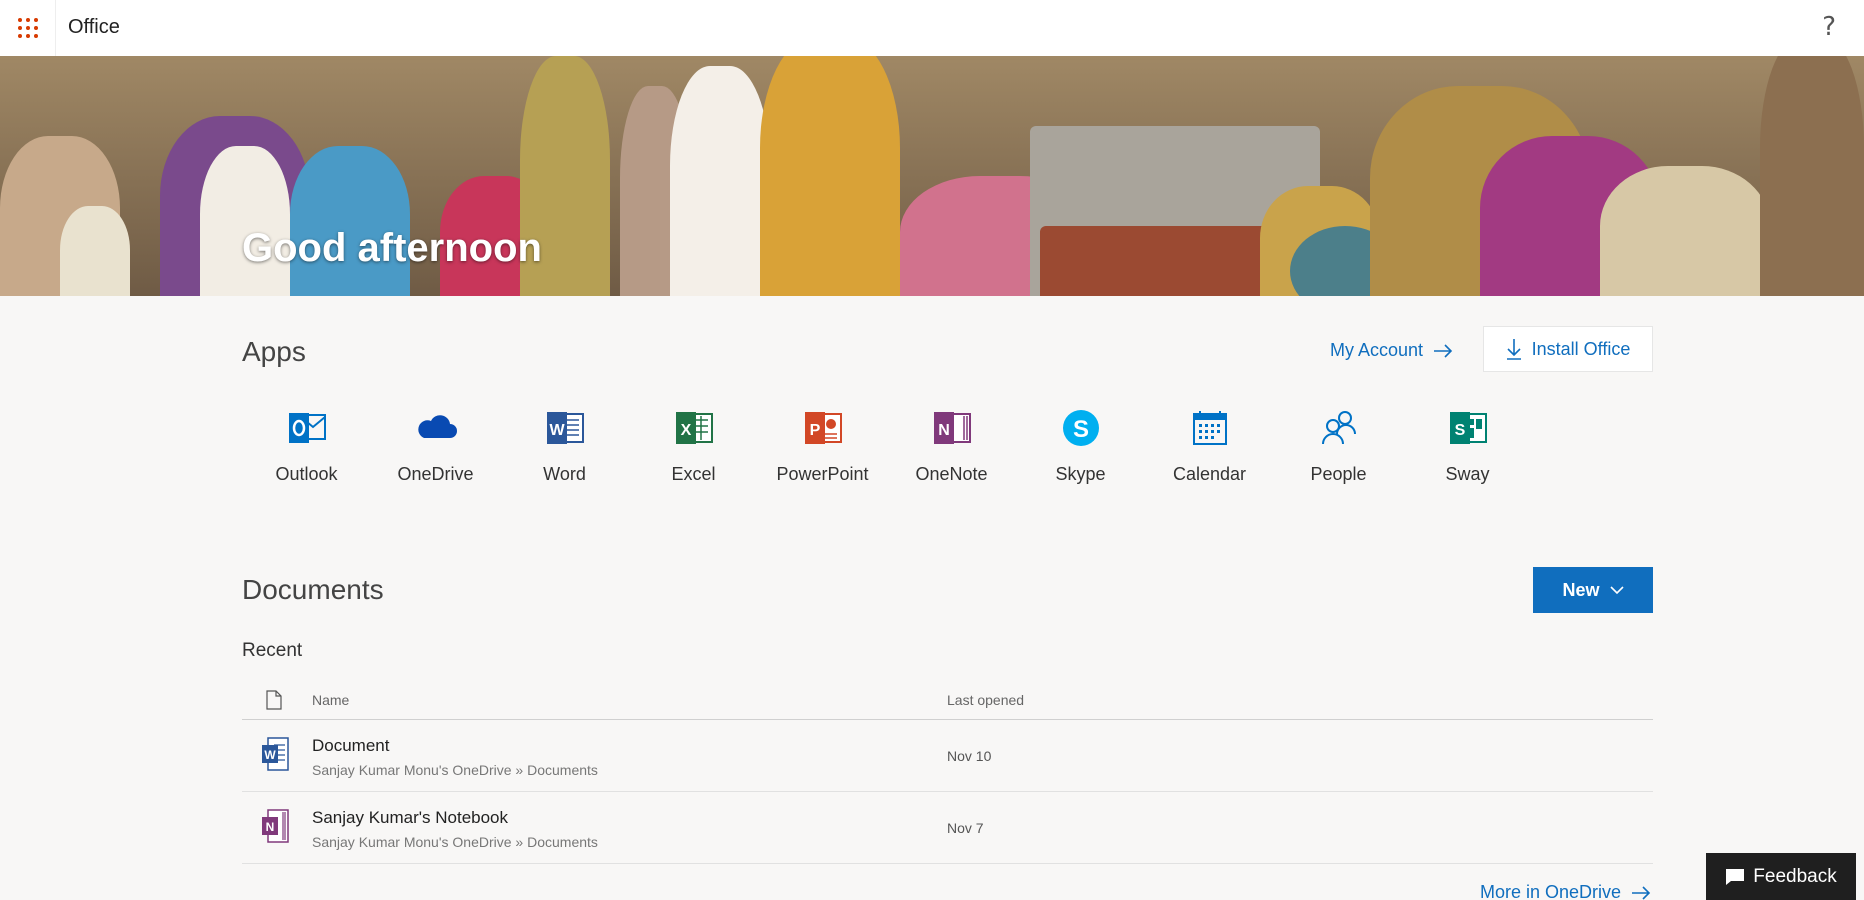  Describe the element at coordinates (1338, 428) in the screenshot. I see `people-icon` at that location.